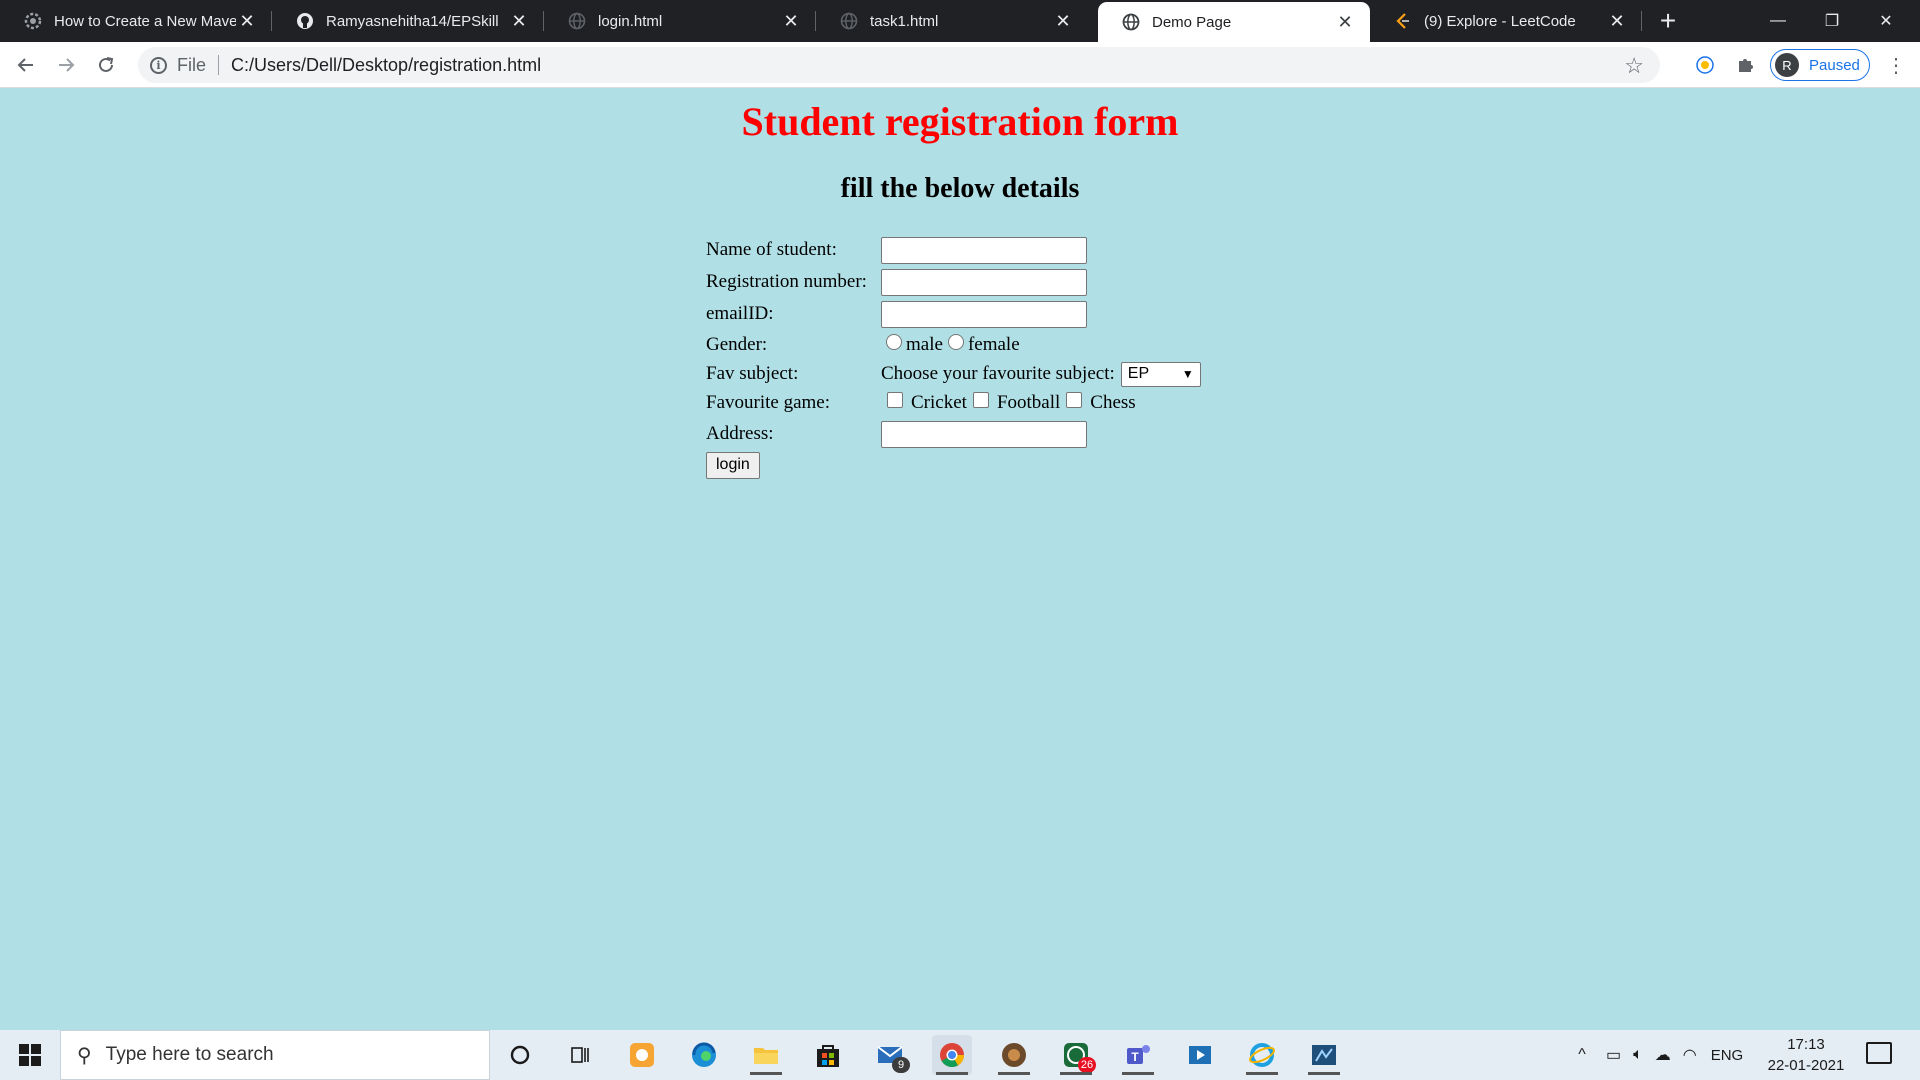 The height and width of the screenshot is (1080, 1920). I want to click on star-icon: ☆, so click(1634, 66).